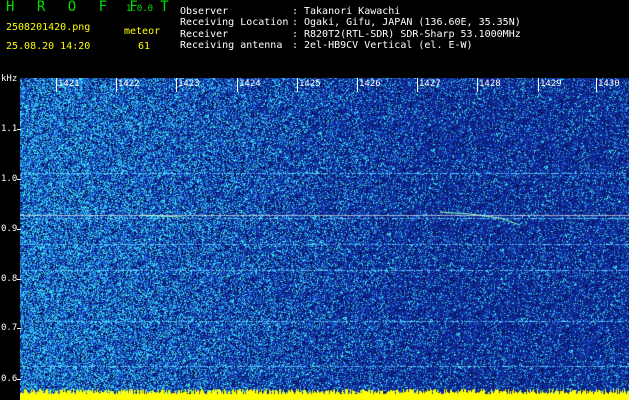  I want to click on x-tick-label: 1424, so click(250, 84).